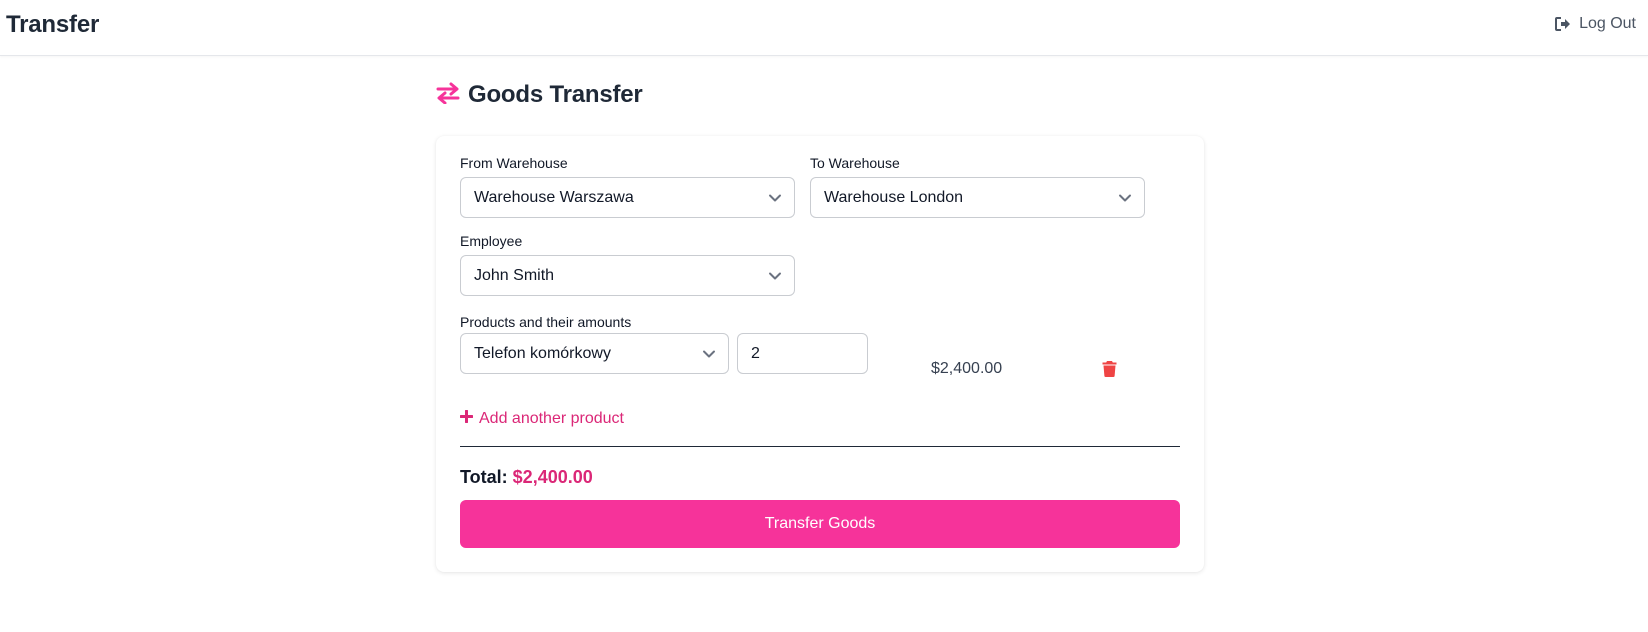 The height and width of the screenshot is (632, 1648). I want to click on line-total: $2,400.00, so click(967, 368).